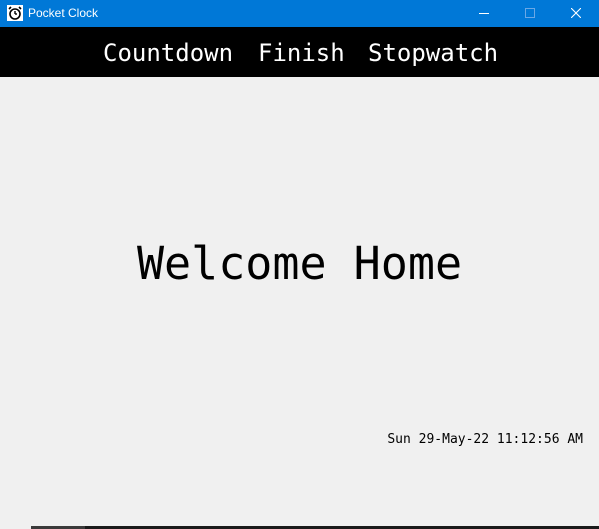 This screenshot has height=529, width=599. I want to click on menu-item-finish: Finish, so click(301, 53).